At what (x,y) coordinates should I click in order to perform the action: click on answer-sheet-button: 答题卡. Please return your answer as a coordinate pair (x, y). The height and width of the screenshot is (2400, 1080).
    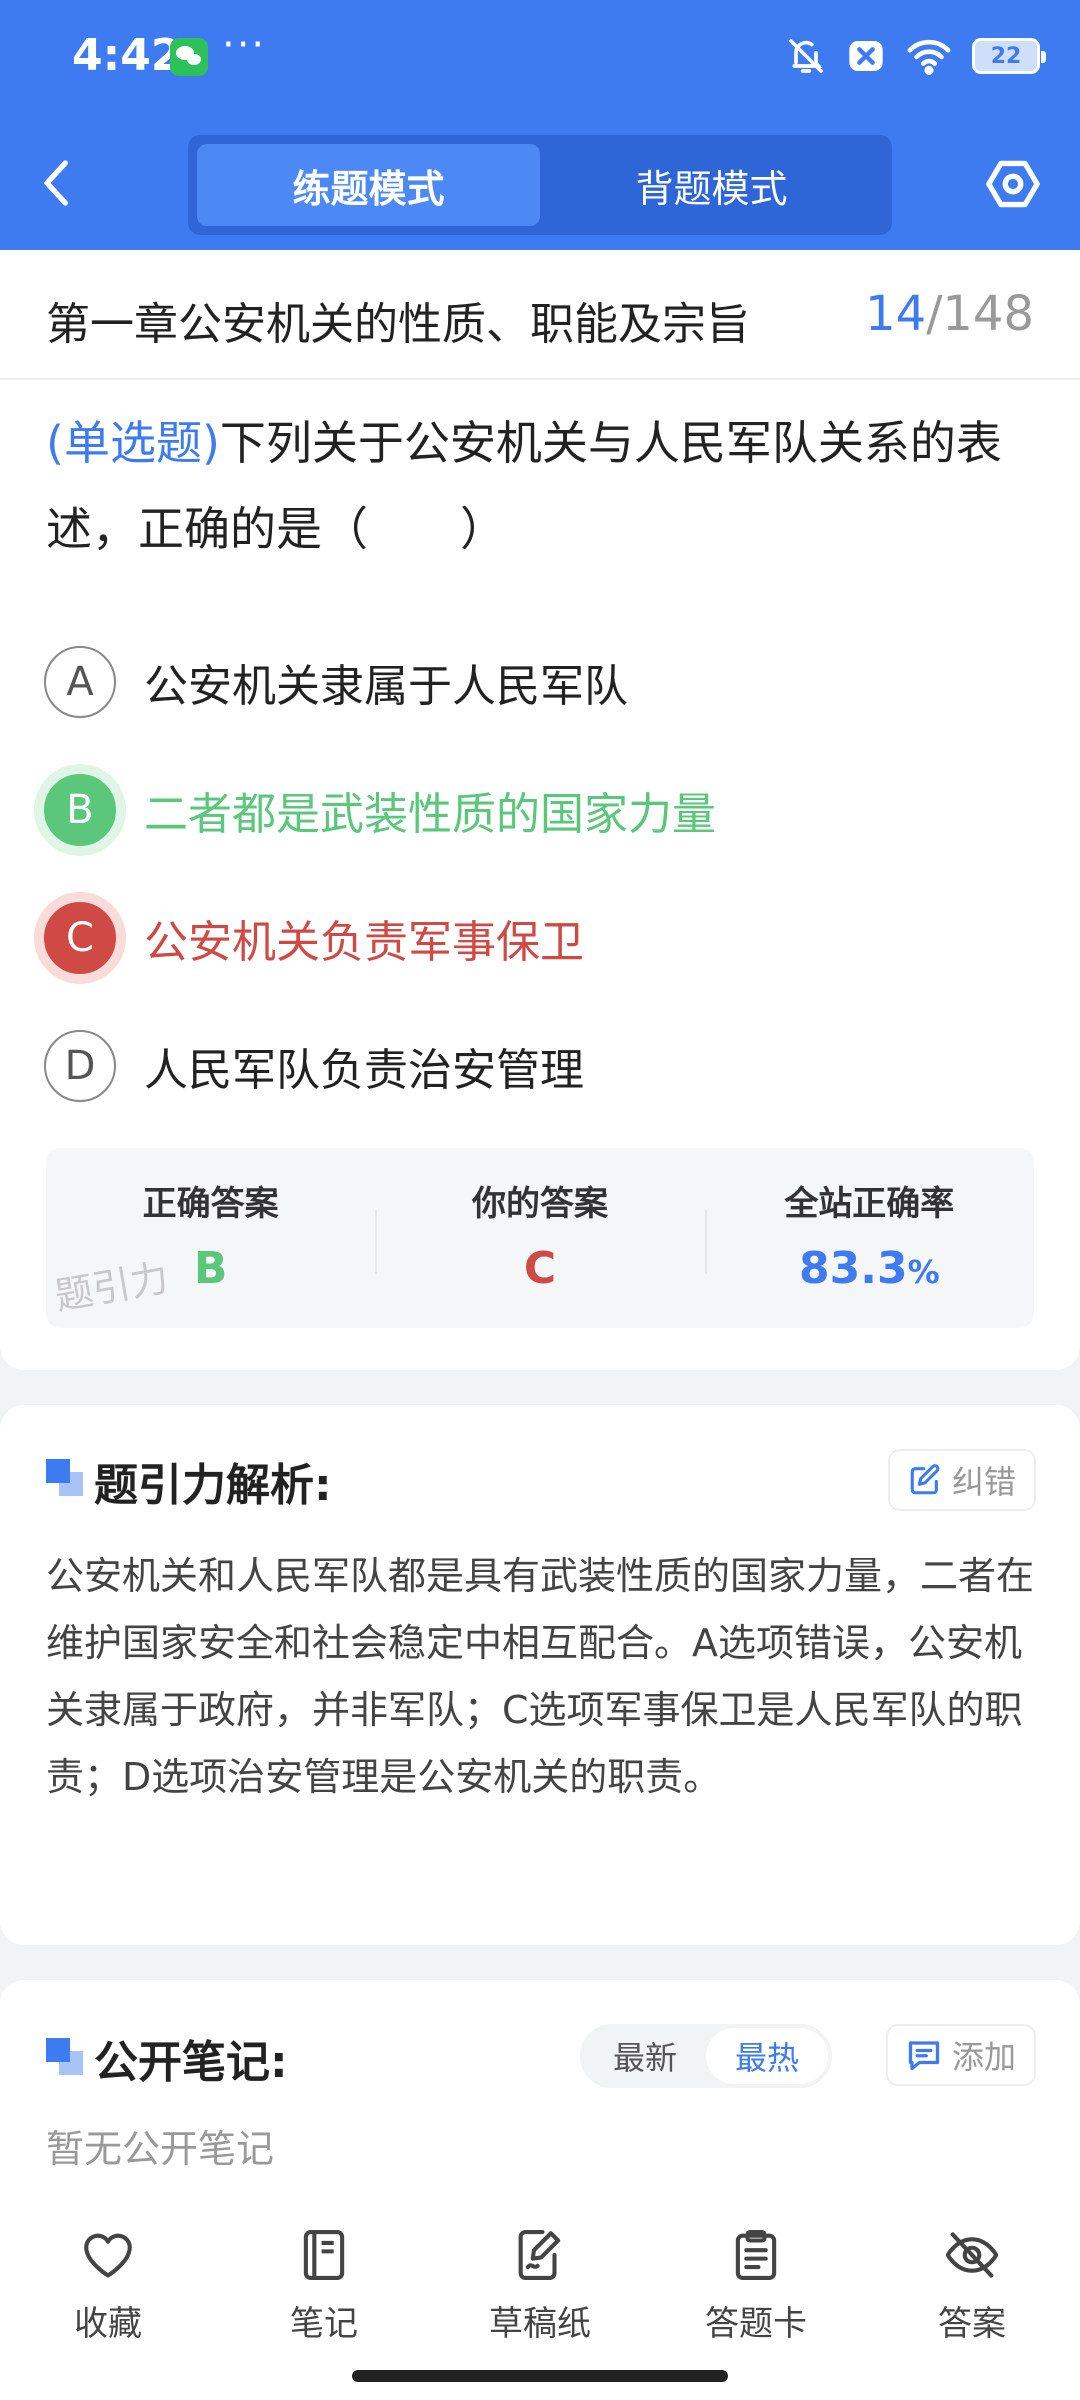
    Looking at the image, I should click on (756, 2290).